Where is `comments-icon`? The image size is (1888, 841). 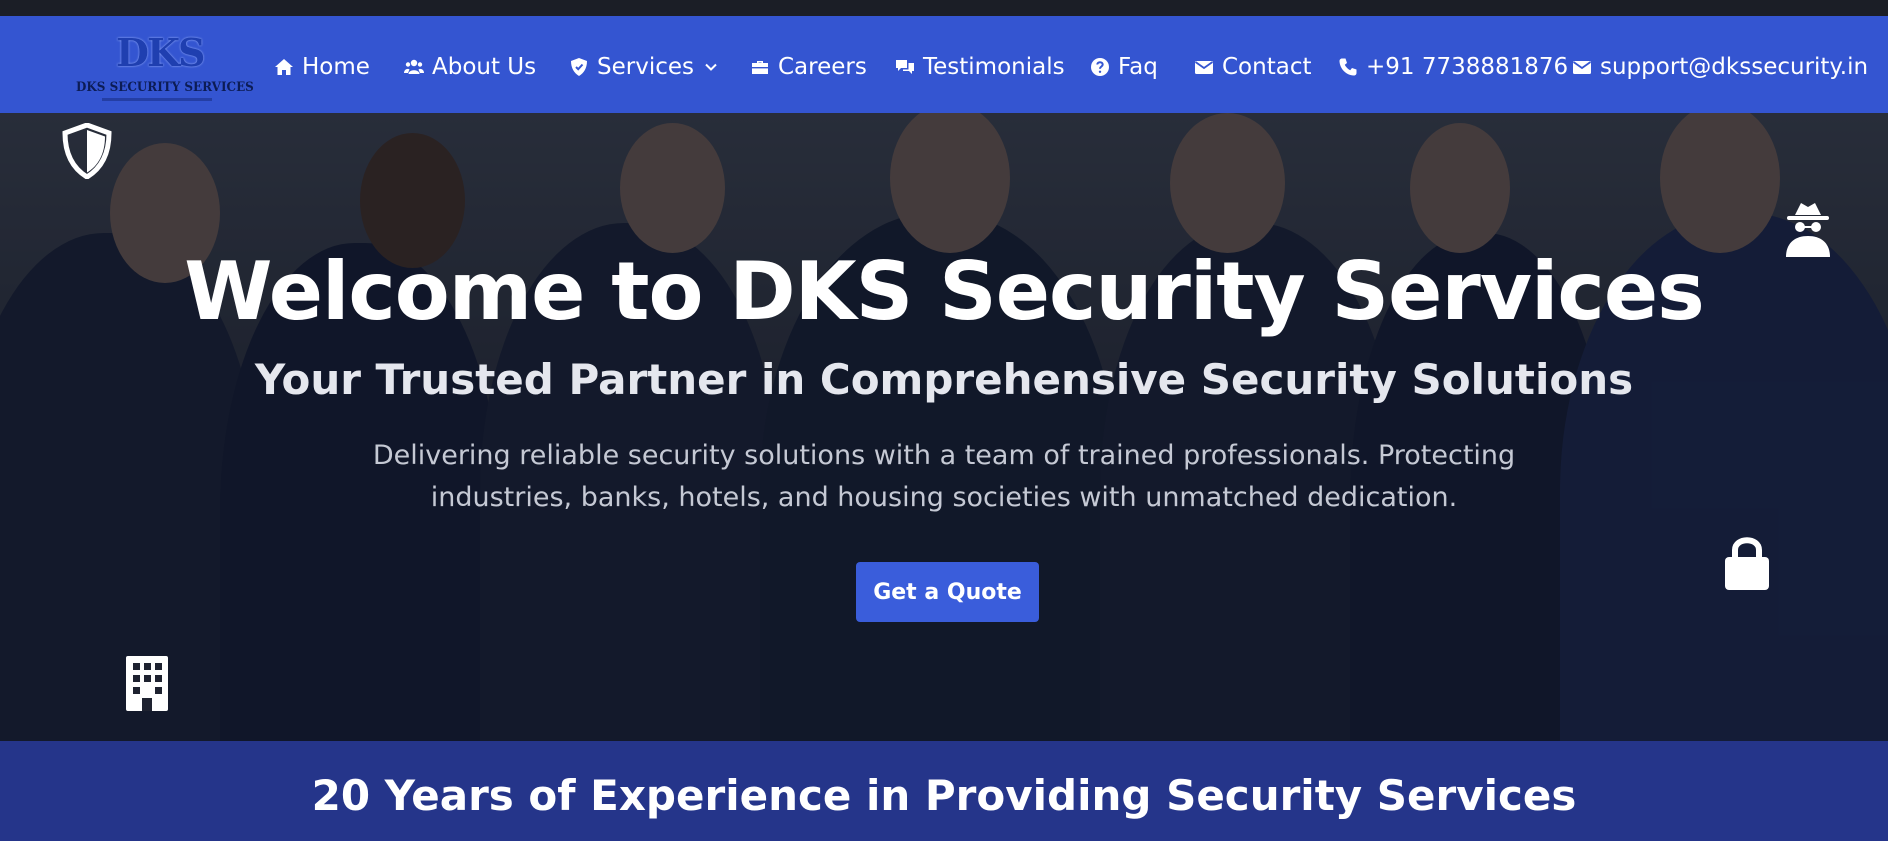
comments-icon is located at coordinates (905, 67).